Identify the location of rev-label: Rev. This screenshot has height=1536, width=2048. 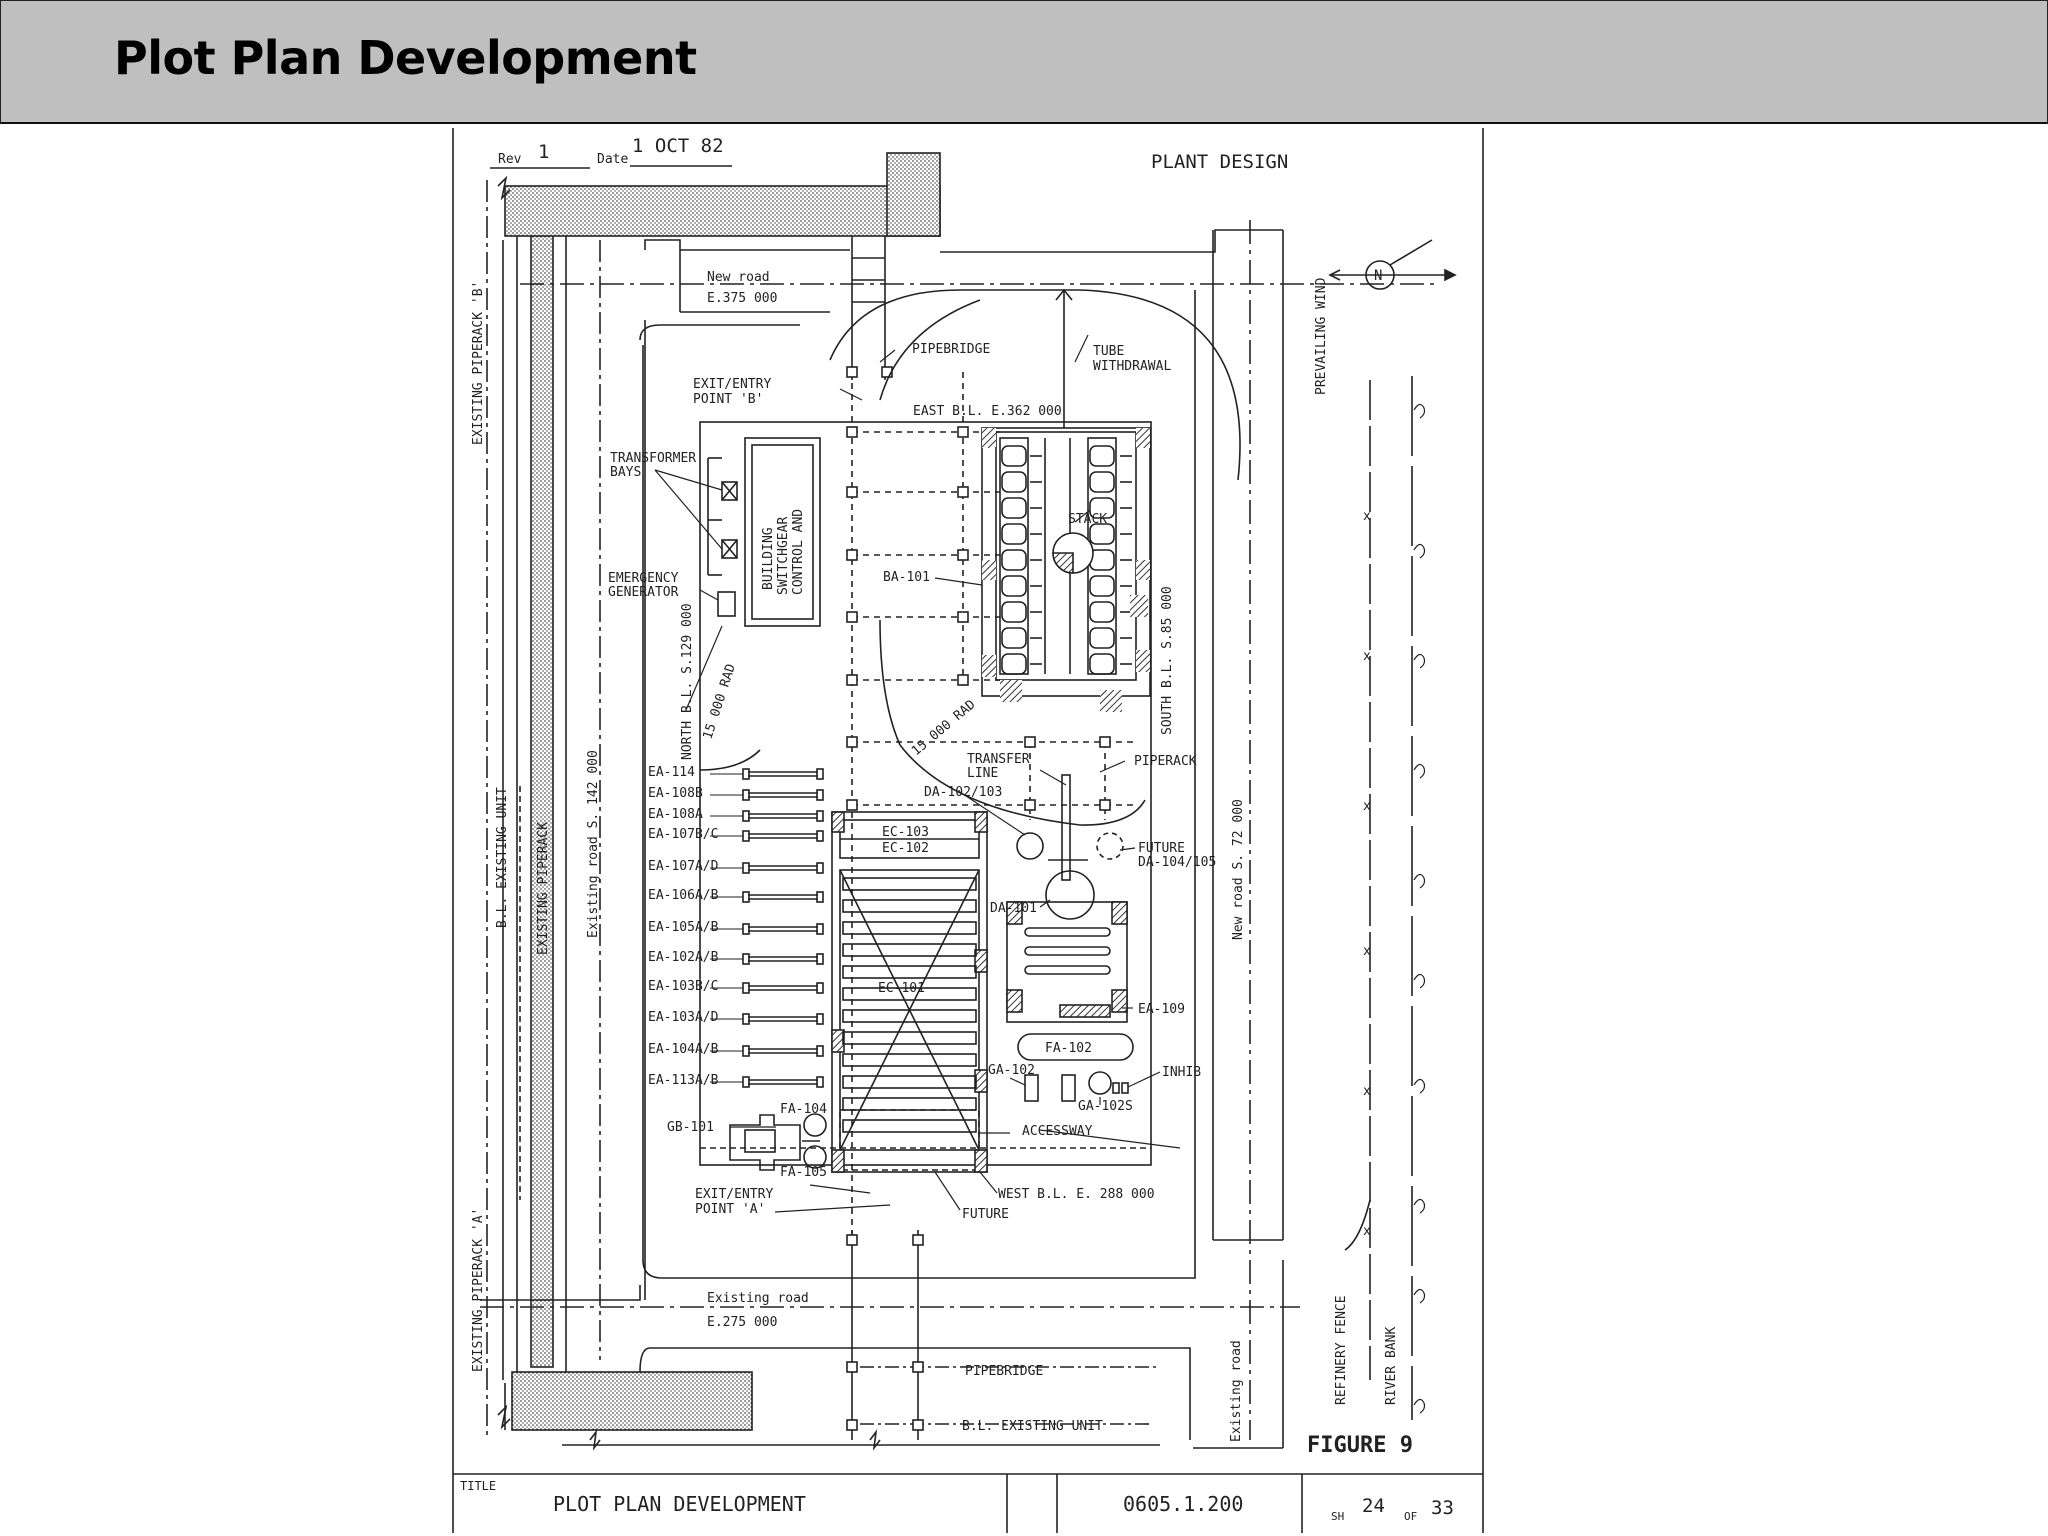
(510, 159).